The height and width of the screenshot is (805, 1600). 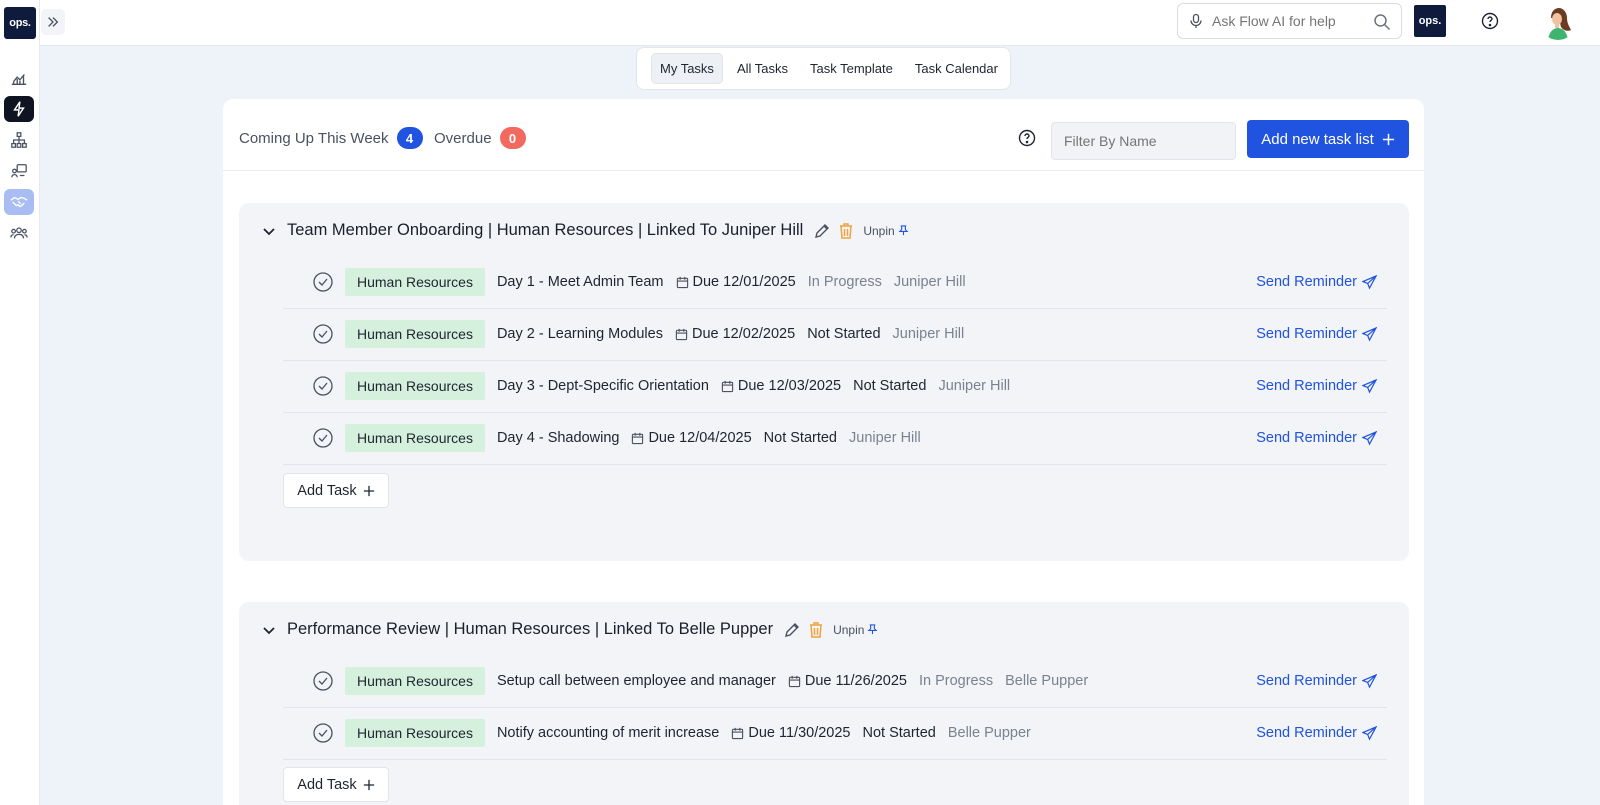 I want to click on due-date: Due 12/02/2025, so click(x=735, y=334).